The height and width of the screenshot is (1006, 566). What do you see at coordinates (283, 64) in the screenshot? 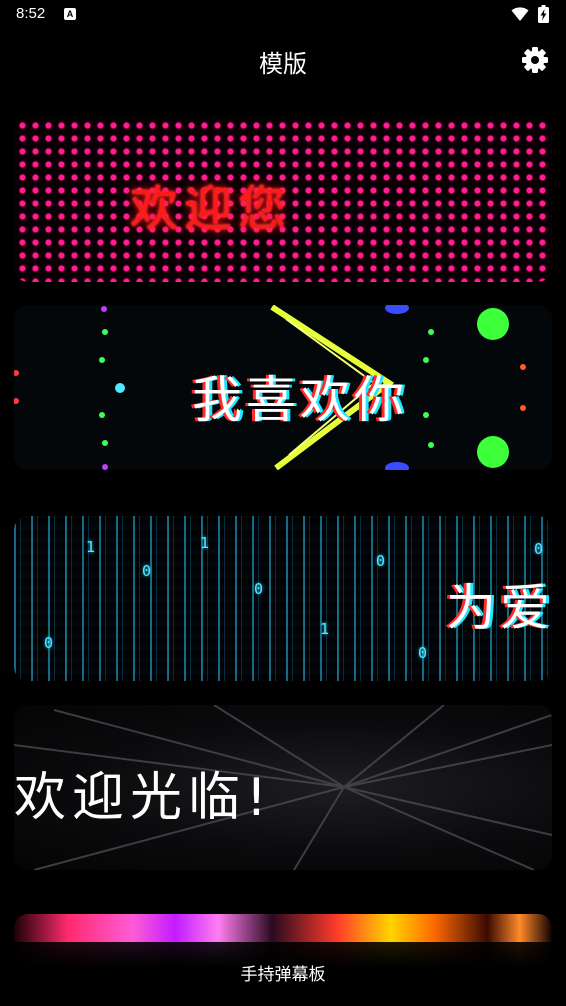
I see `page-title: 模版` at bounding box center [283, 64].